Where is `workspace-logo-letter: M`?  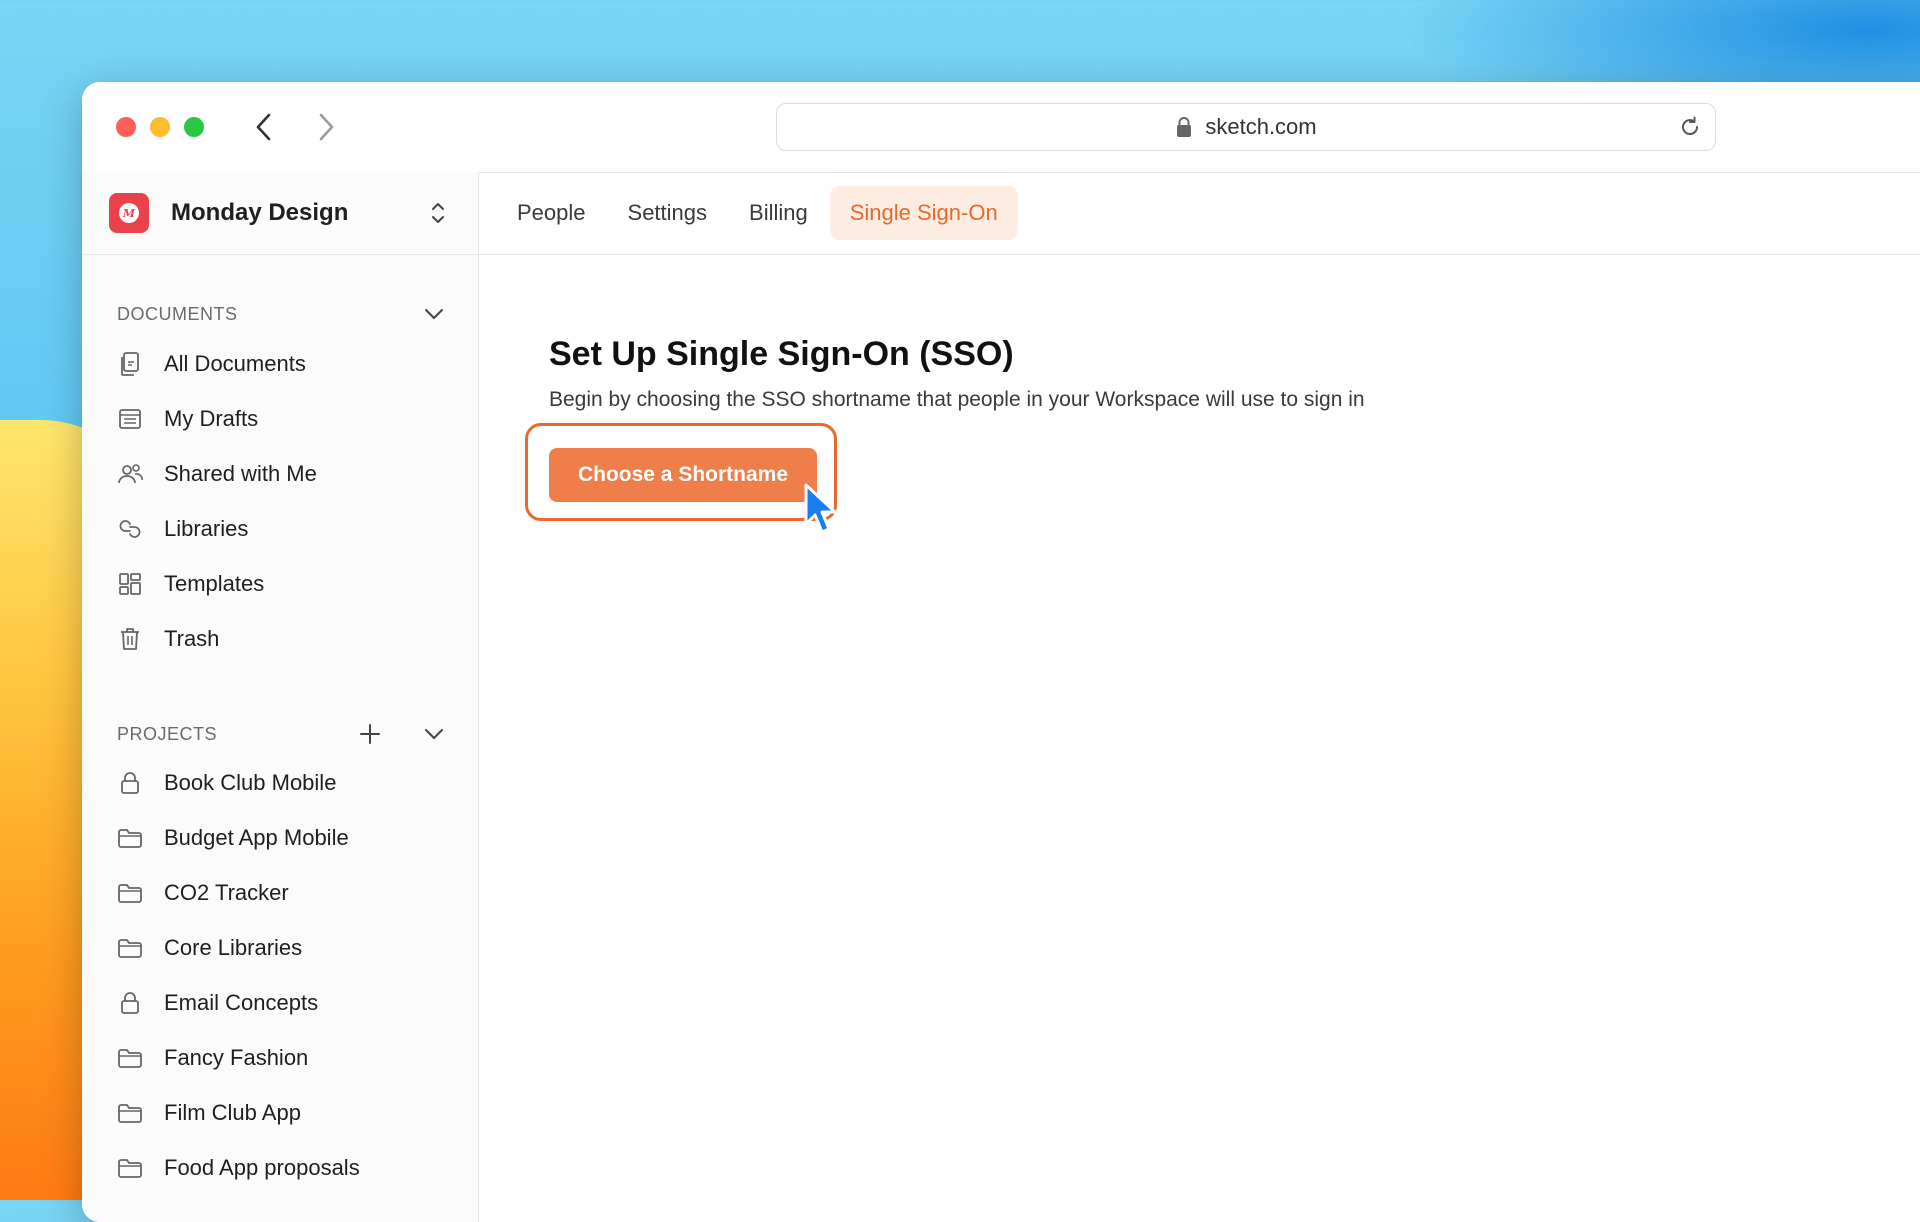 workspace-logo-letter: M is located at coordinates (129, 213).